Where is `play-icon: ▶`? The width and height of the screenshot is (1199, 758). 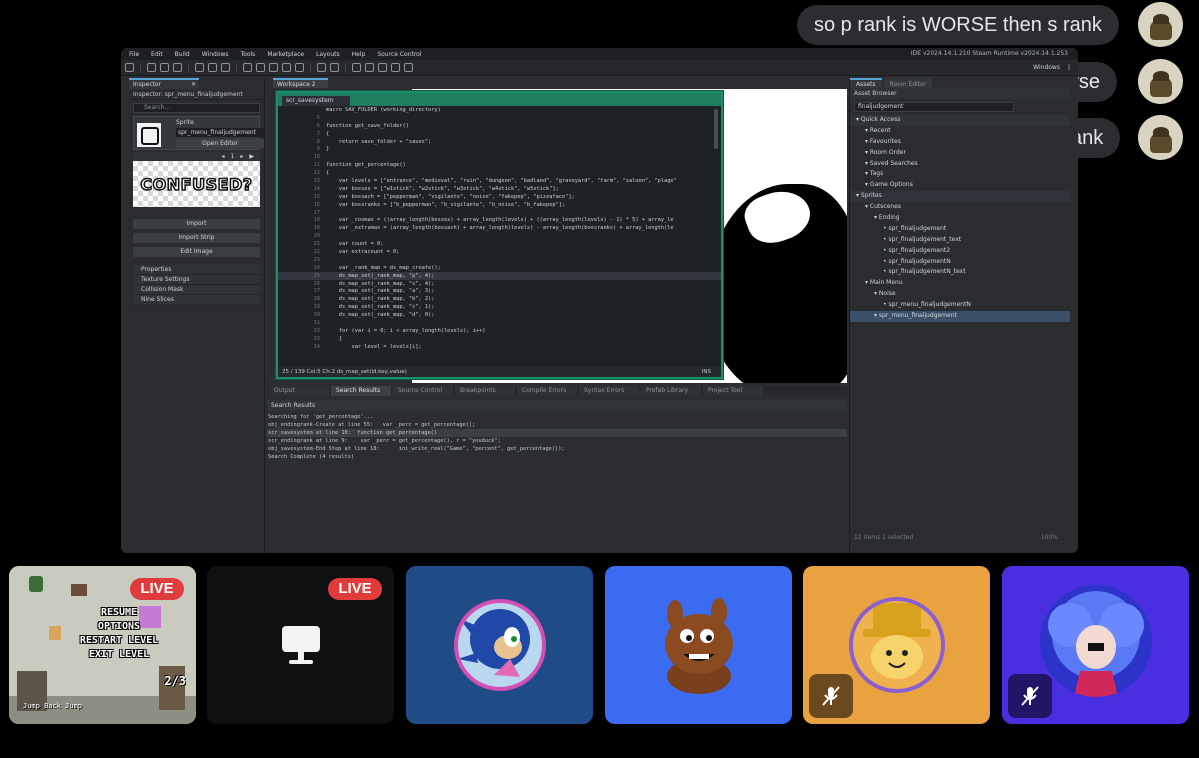 play-icon: ▶ is located at coordinates (251, 156).